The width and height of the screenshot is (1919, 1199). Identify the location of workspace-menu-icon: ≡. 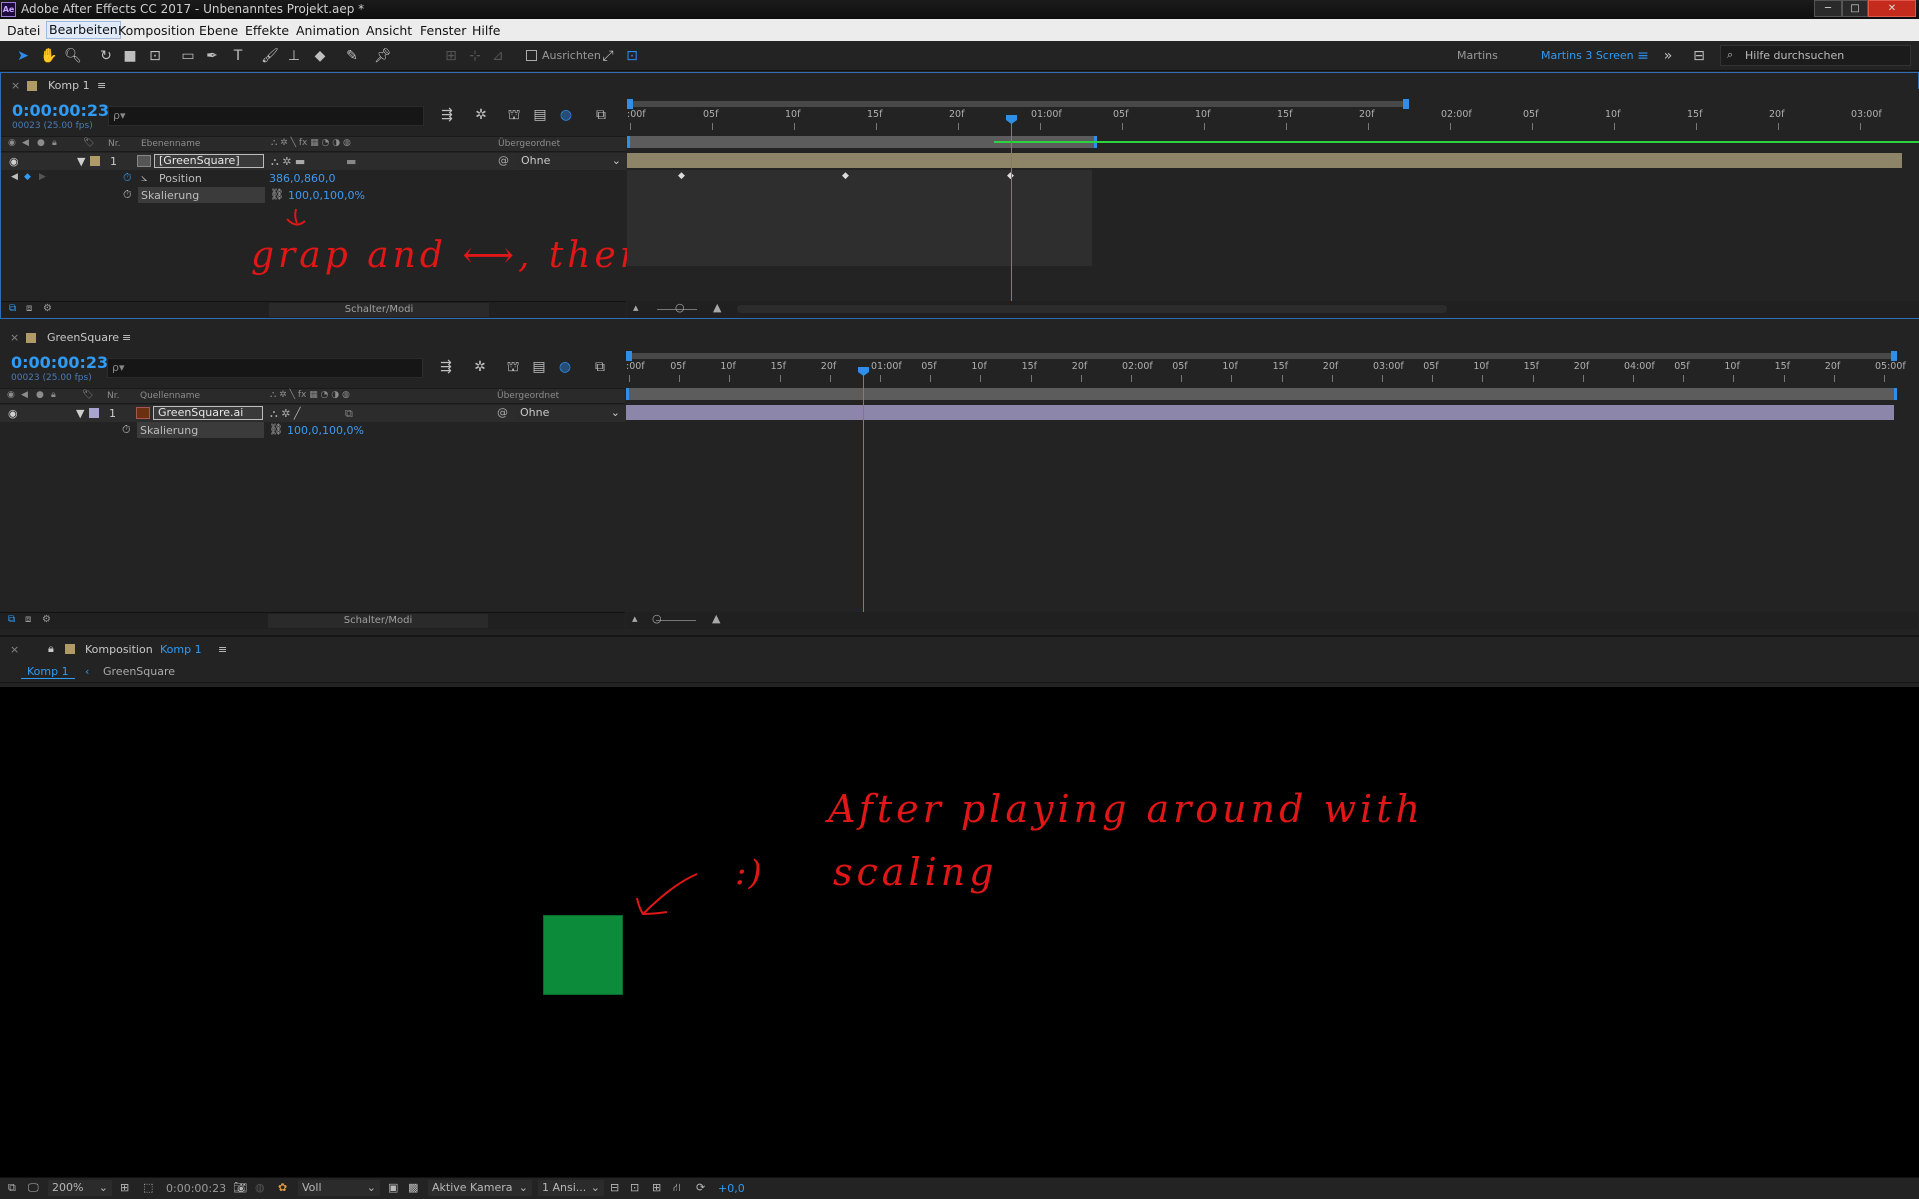
(1643, 56).